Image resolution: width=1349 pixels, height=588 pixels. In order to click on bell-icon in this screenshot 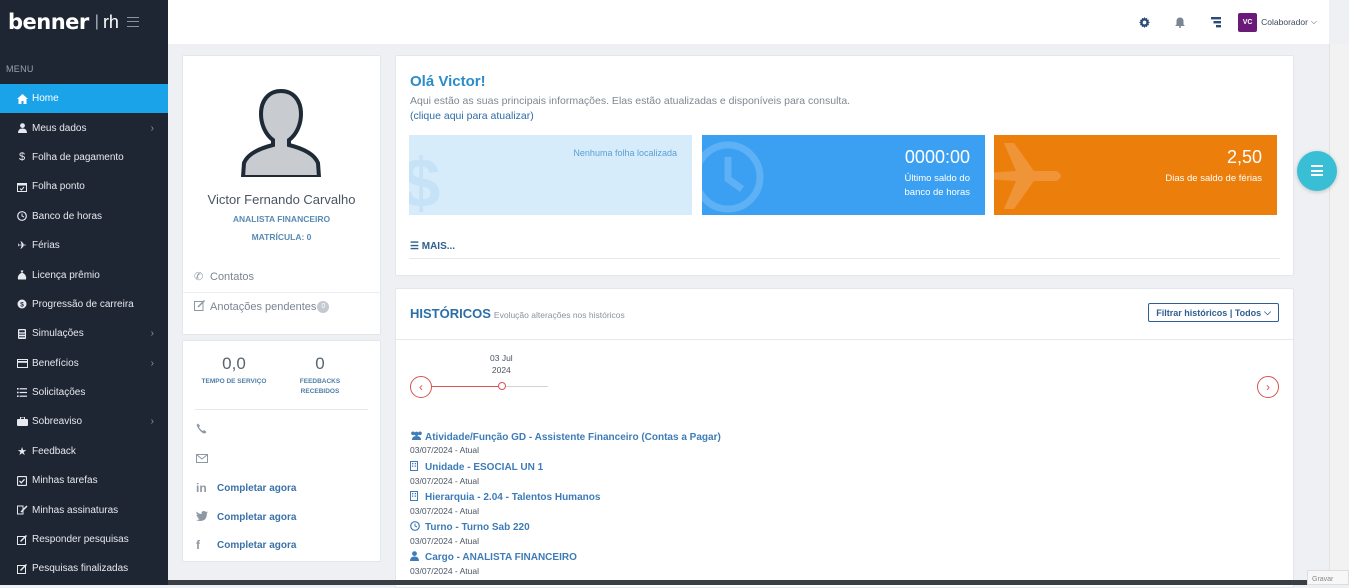, I will do `click(1180, 22)`.